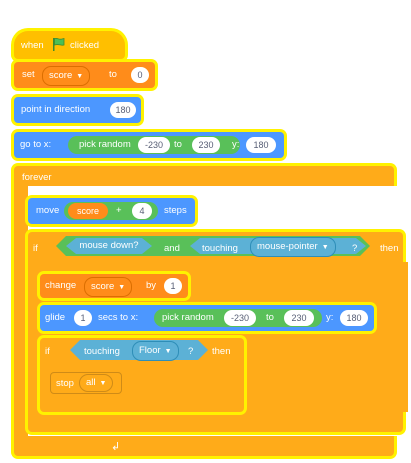  I want to click on random-to-input: 230, so click(206, 145).